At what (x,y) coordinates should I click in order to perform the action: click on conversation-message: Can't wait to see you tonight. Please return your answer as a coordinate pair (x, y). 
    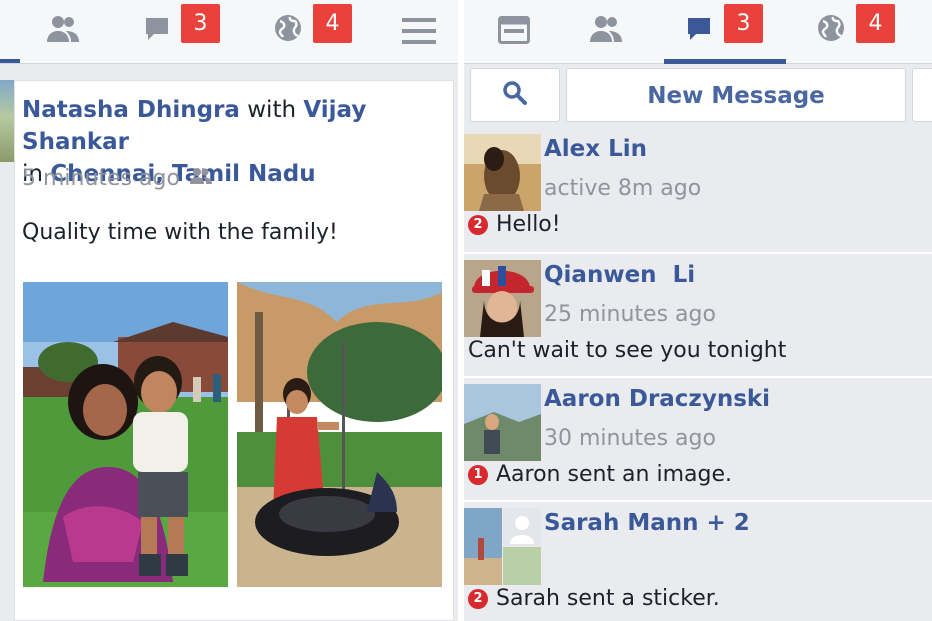
    Looking at the image, I should click on (627, 350).